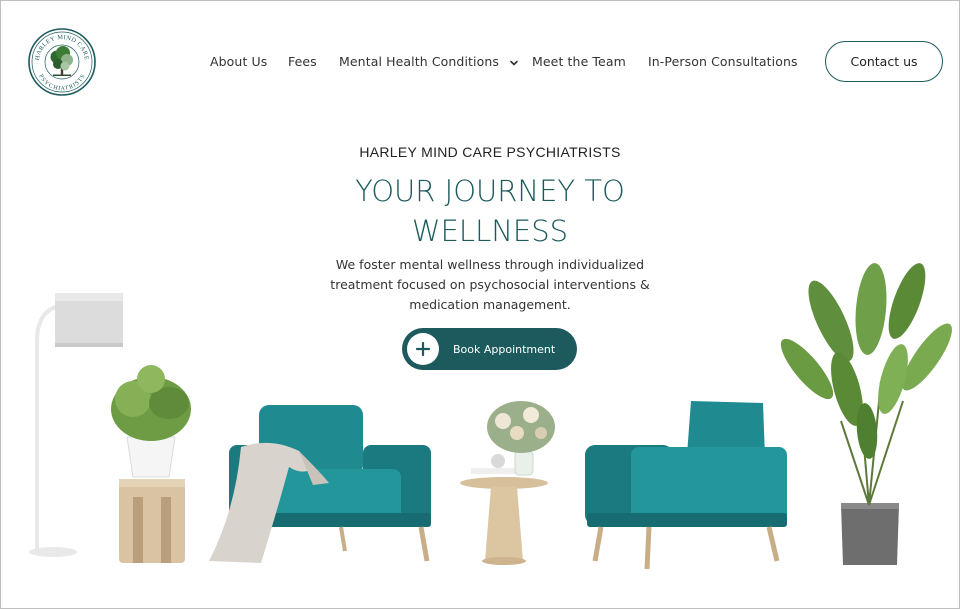 This screenshot has height=609, width=960. I want to click on book-appointment-button: Book Appointment, so click(489, 349).